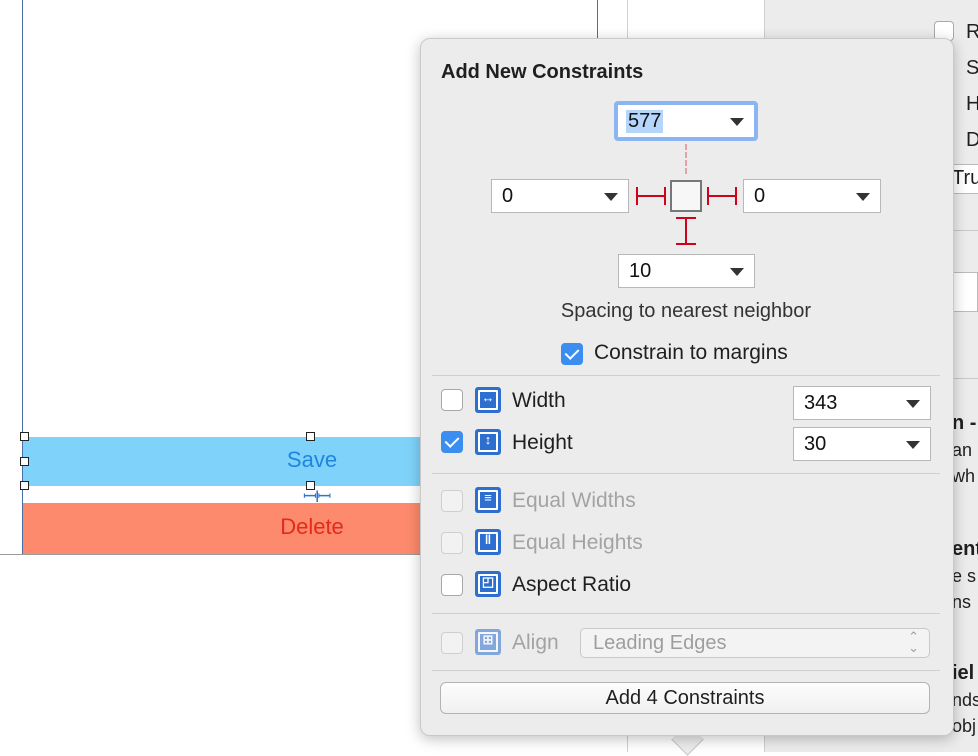  Describe the element at coordinates (24, 461) in the screenshot. I see `resize-handle-left` at that location.